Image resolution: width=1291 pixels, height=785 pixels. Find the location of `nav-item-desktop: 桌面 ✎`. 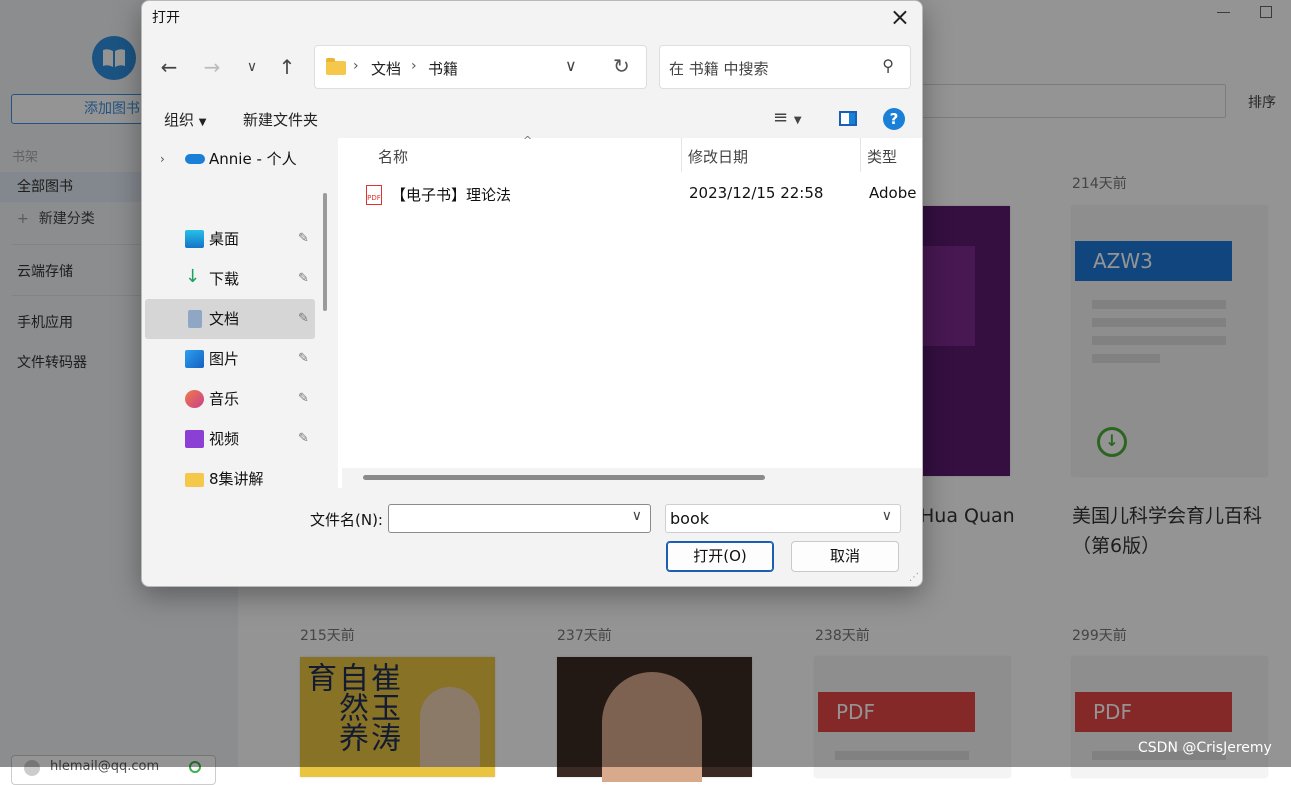

nav-item-desktop: 桌面 ✎ is located at coordinates (230, 239).